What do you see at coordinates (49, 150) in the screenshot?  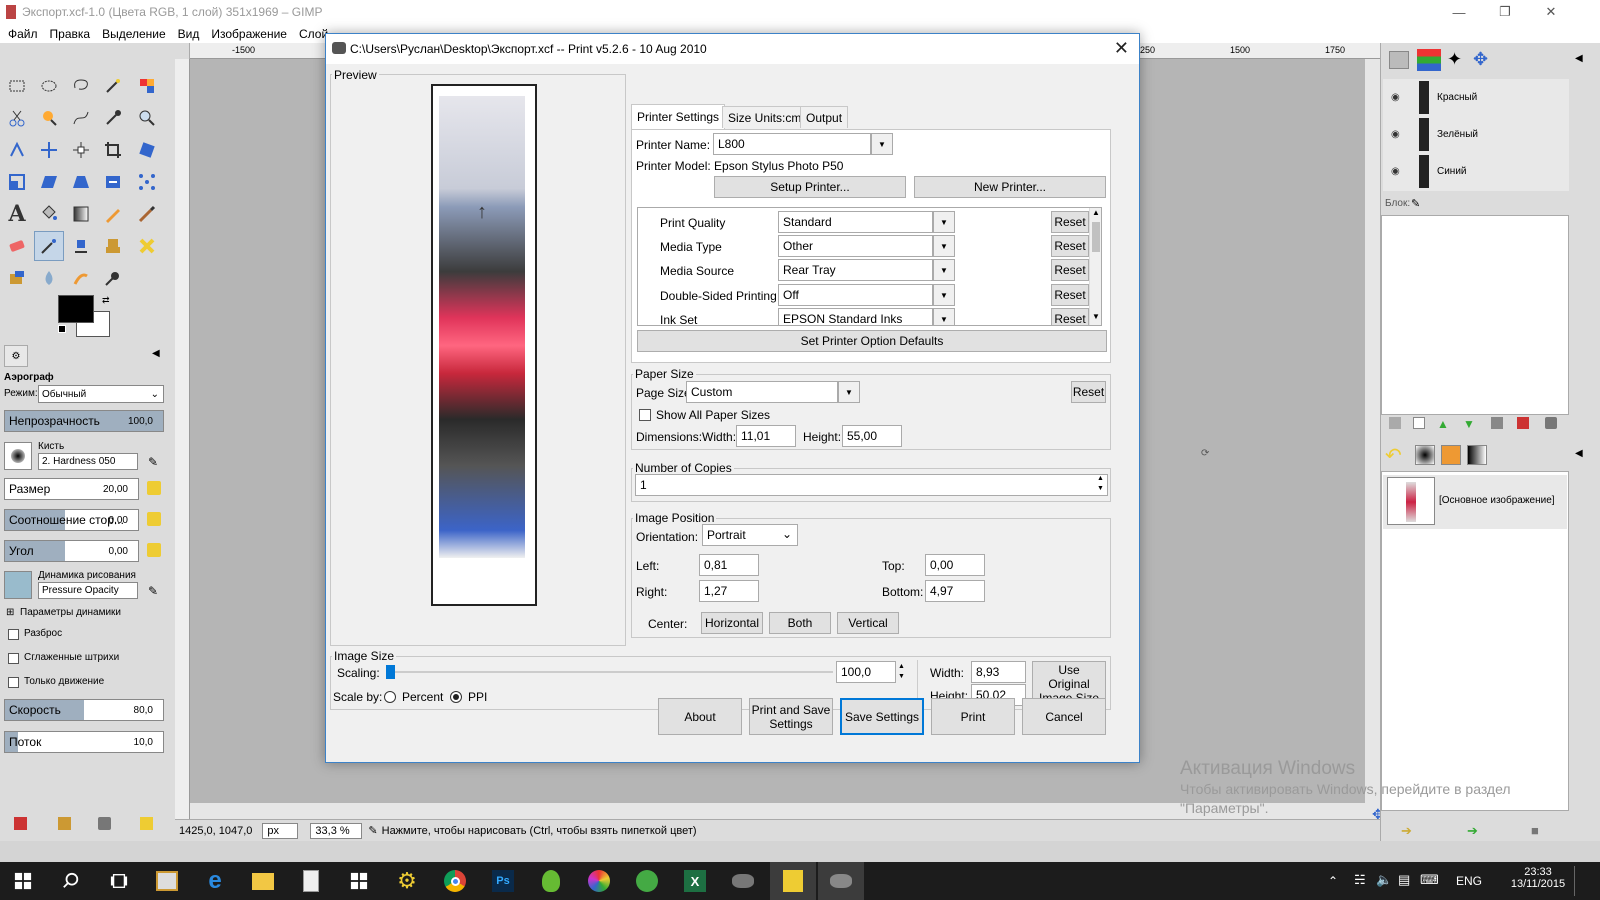 I see `move-icon` at bounding box center [49, 150].